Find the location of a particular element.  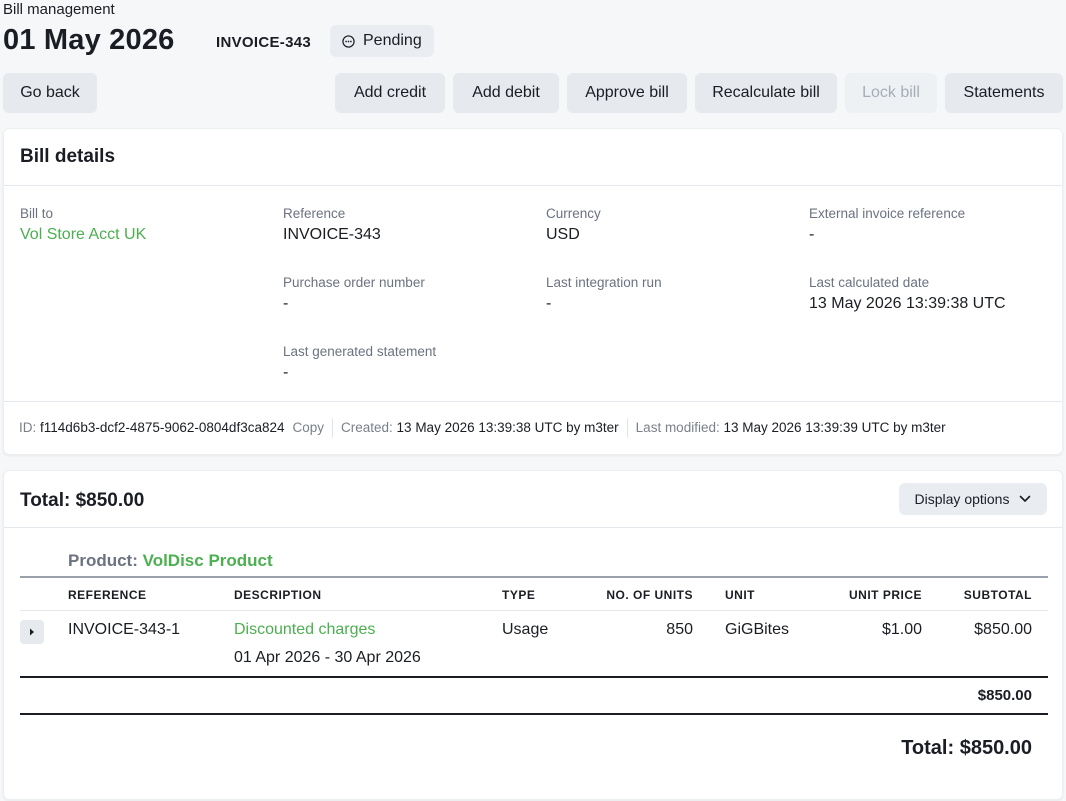

subtotal-rule is located at coordinates (534, 677).